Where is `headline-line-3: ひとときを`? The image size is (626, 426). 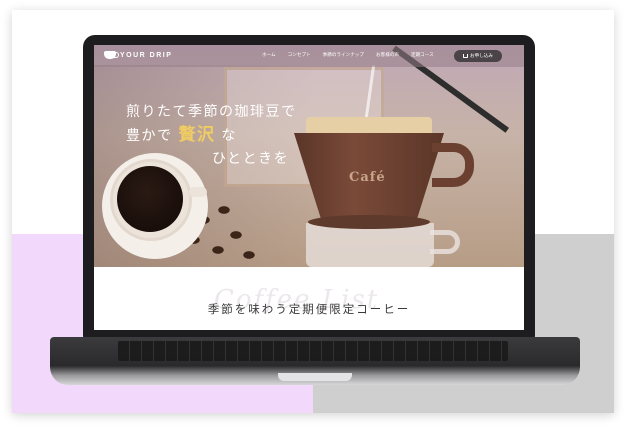
headline-line-3: ひとときを is located at coordinates (251, 159).